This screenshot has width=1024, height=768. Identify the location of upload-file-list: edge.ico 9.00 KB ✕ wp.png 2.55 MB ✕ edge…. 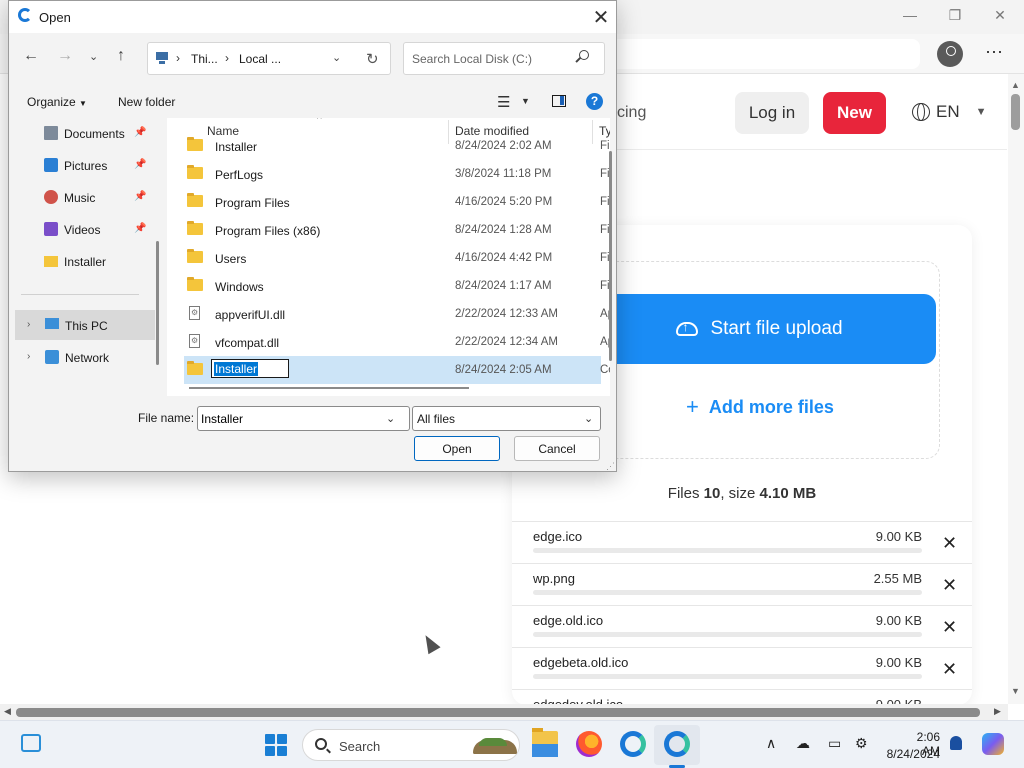
(742, 626).